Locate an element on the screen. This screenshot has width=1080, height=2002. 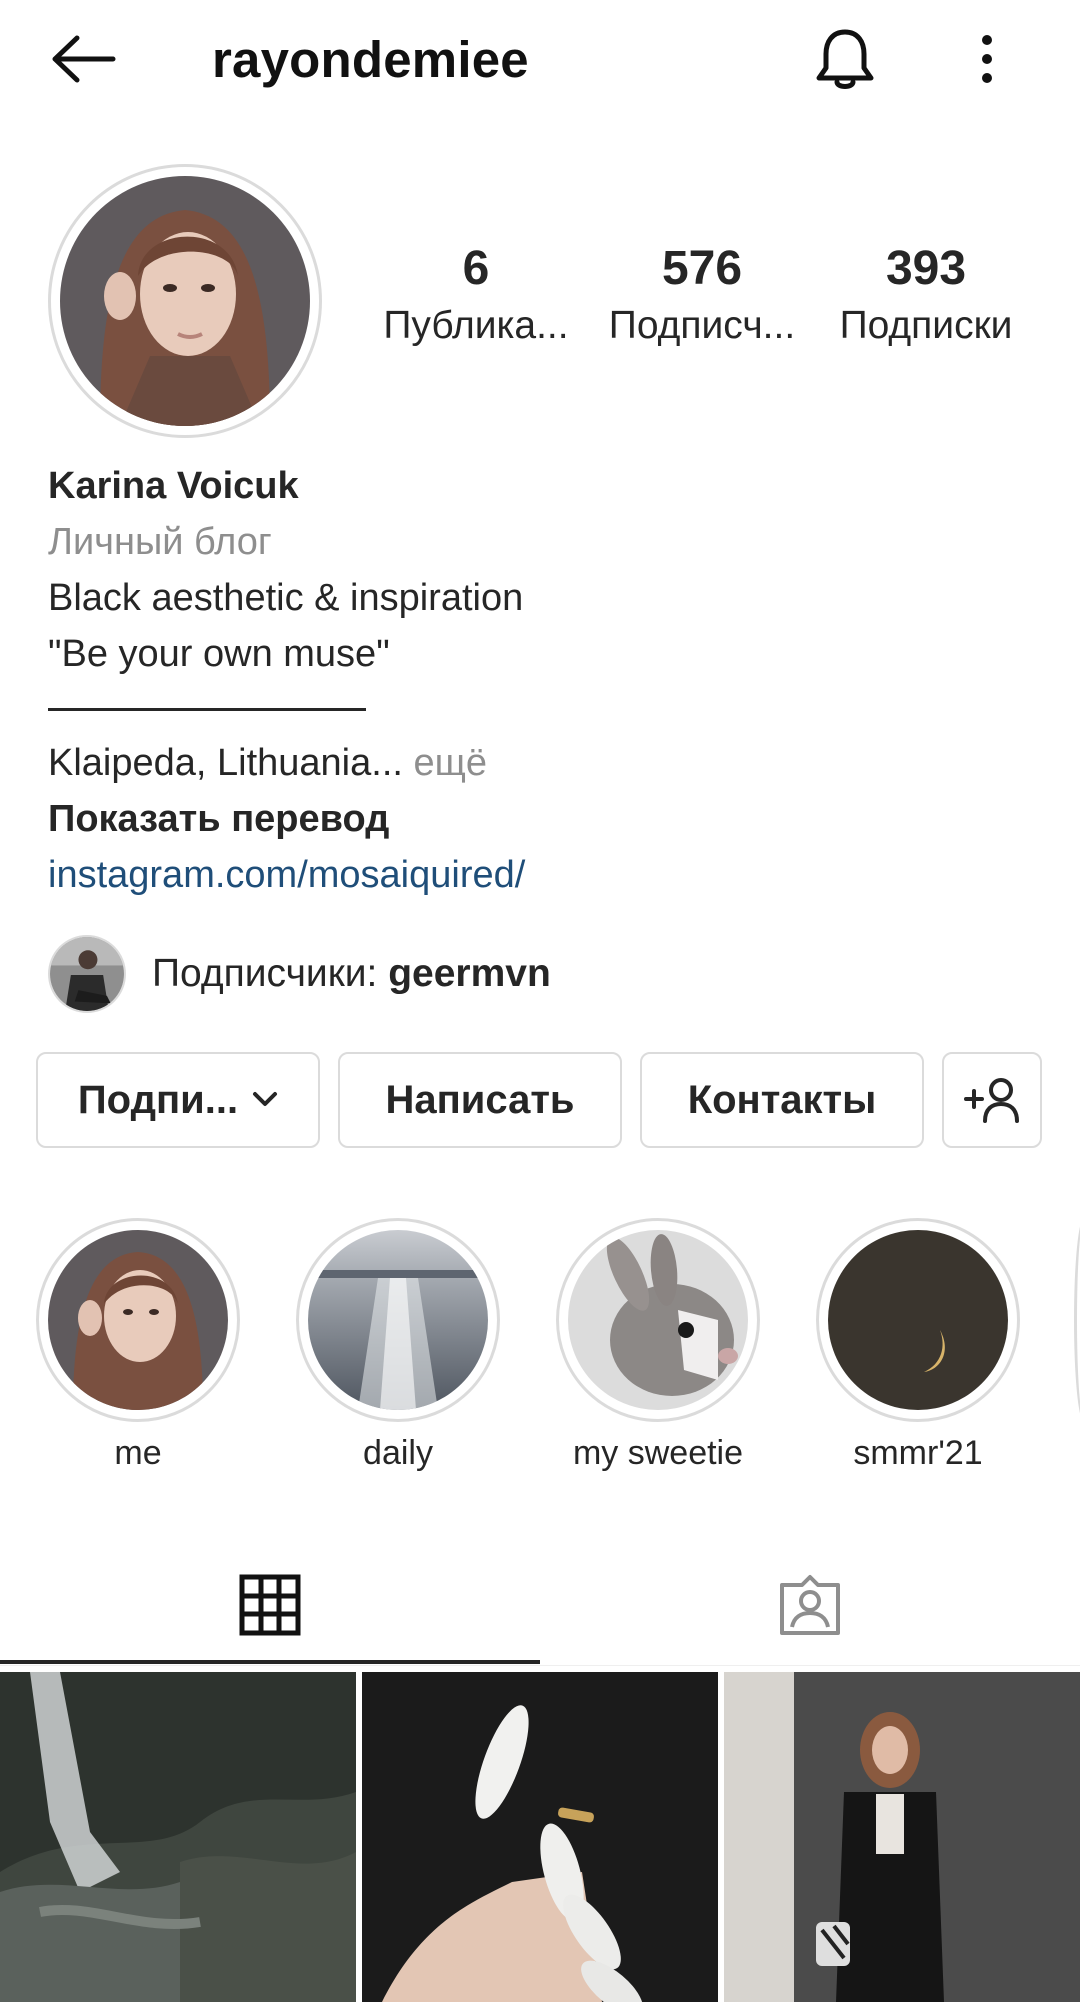
contacts-button: Контакты is located at coordinates (782, 1100).